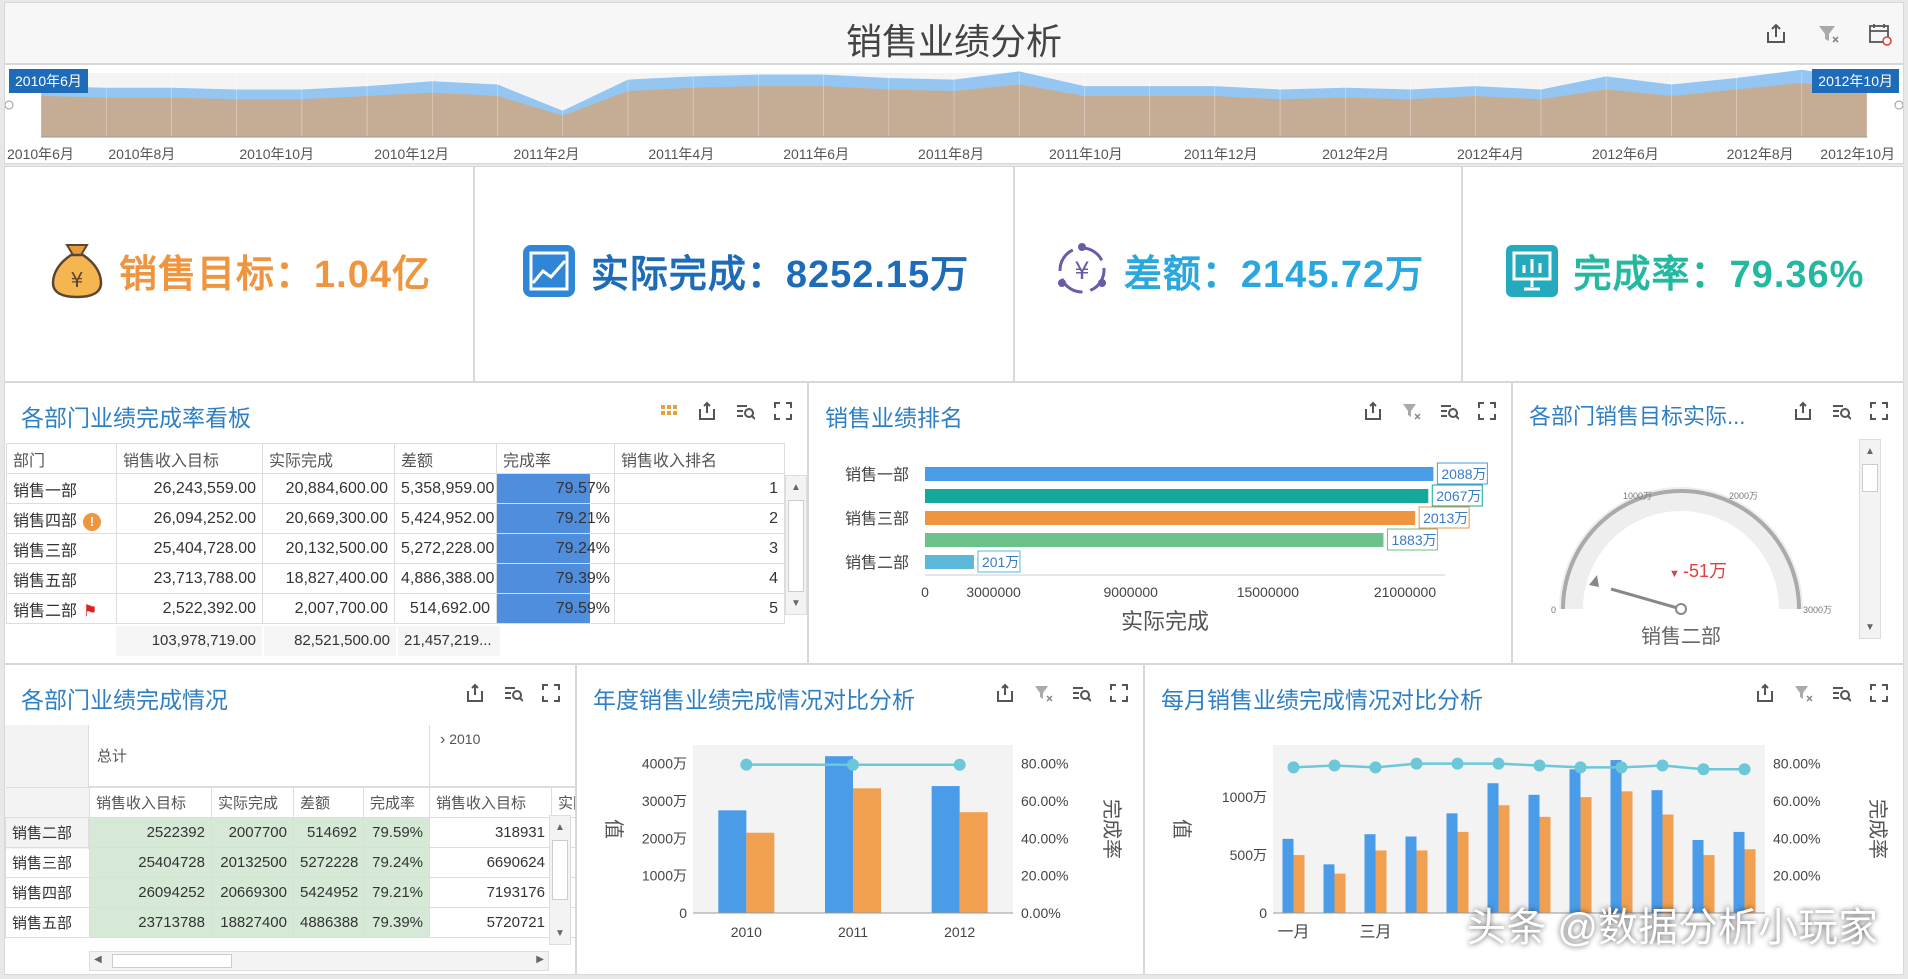 This screenshot has height=979, width=1908. Describe the element at coordinates (290, 862) in the screenshot. I see `table-row: 销售三部 25404728 20132500 5272228 79.24% 6690624` at that location.